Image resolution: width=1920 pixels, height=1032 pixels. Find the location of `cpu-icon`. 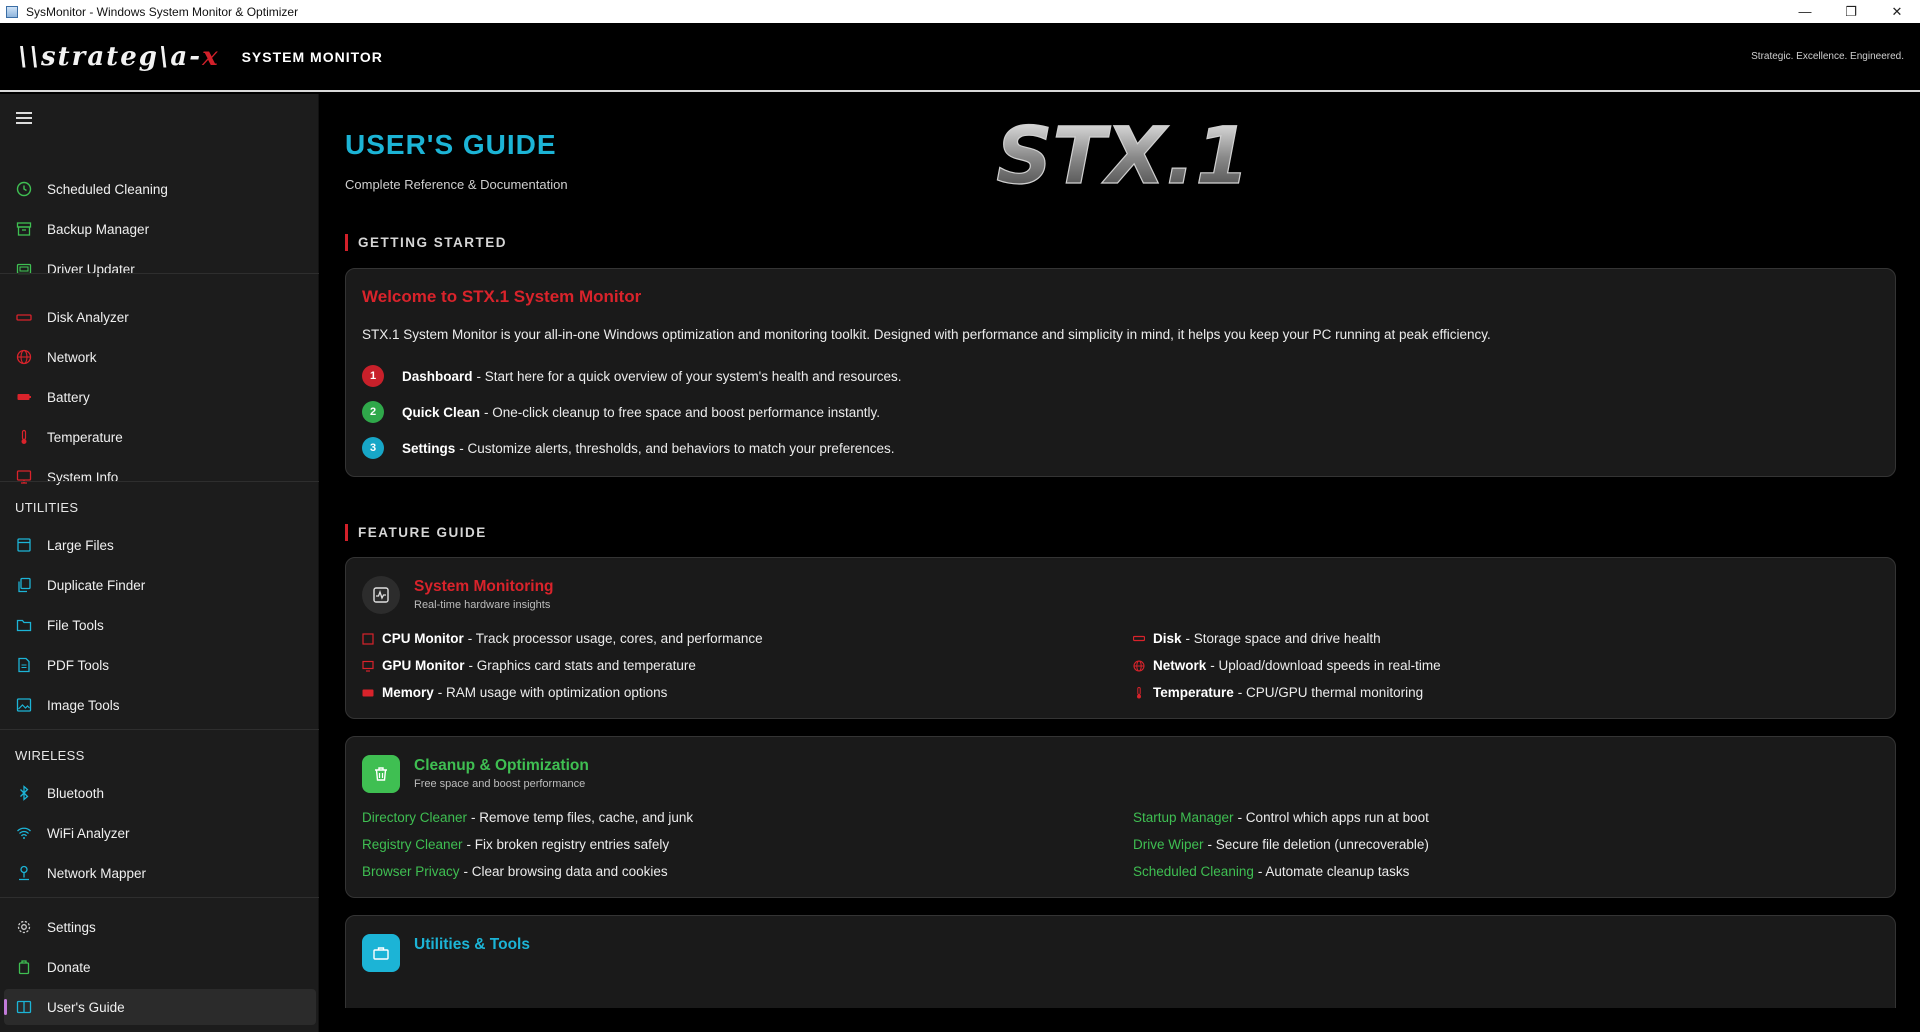

cpu-icon is located at coordinates (368, 638).